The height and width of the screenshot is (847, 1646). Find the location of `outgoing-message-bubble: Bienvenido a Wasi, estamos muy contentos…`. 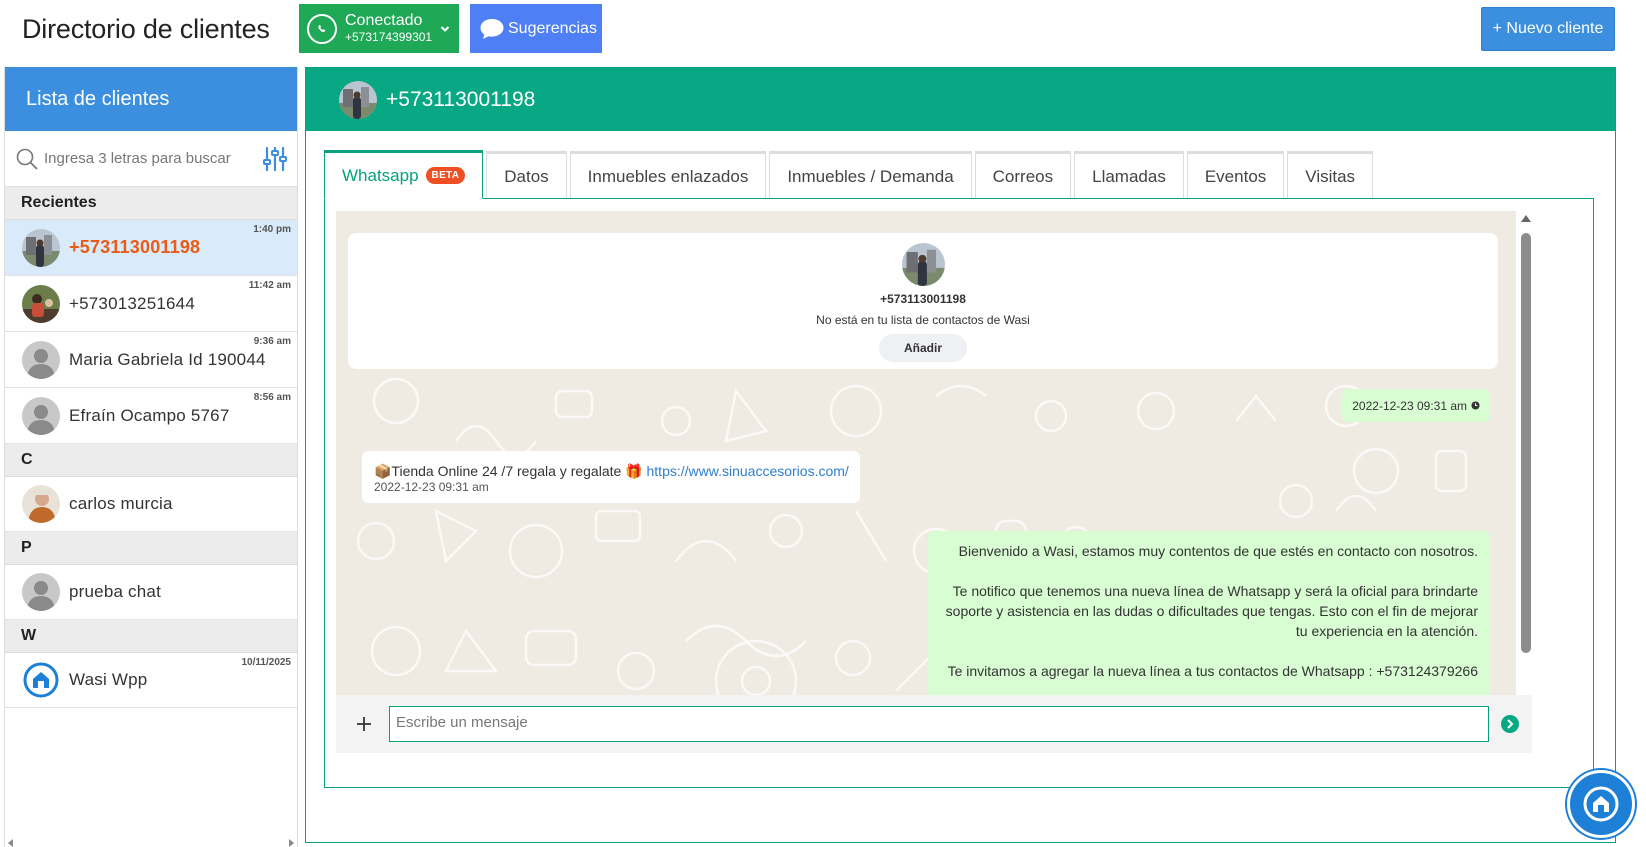

outgoing-message-bubble: Bienvenido a Wasi, estamos muy contentos… is located at coordinates (1209, 626).